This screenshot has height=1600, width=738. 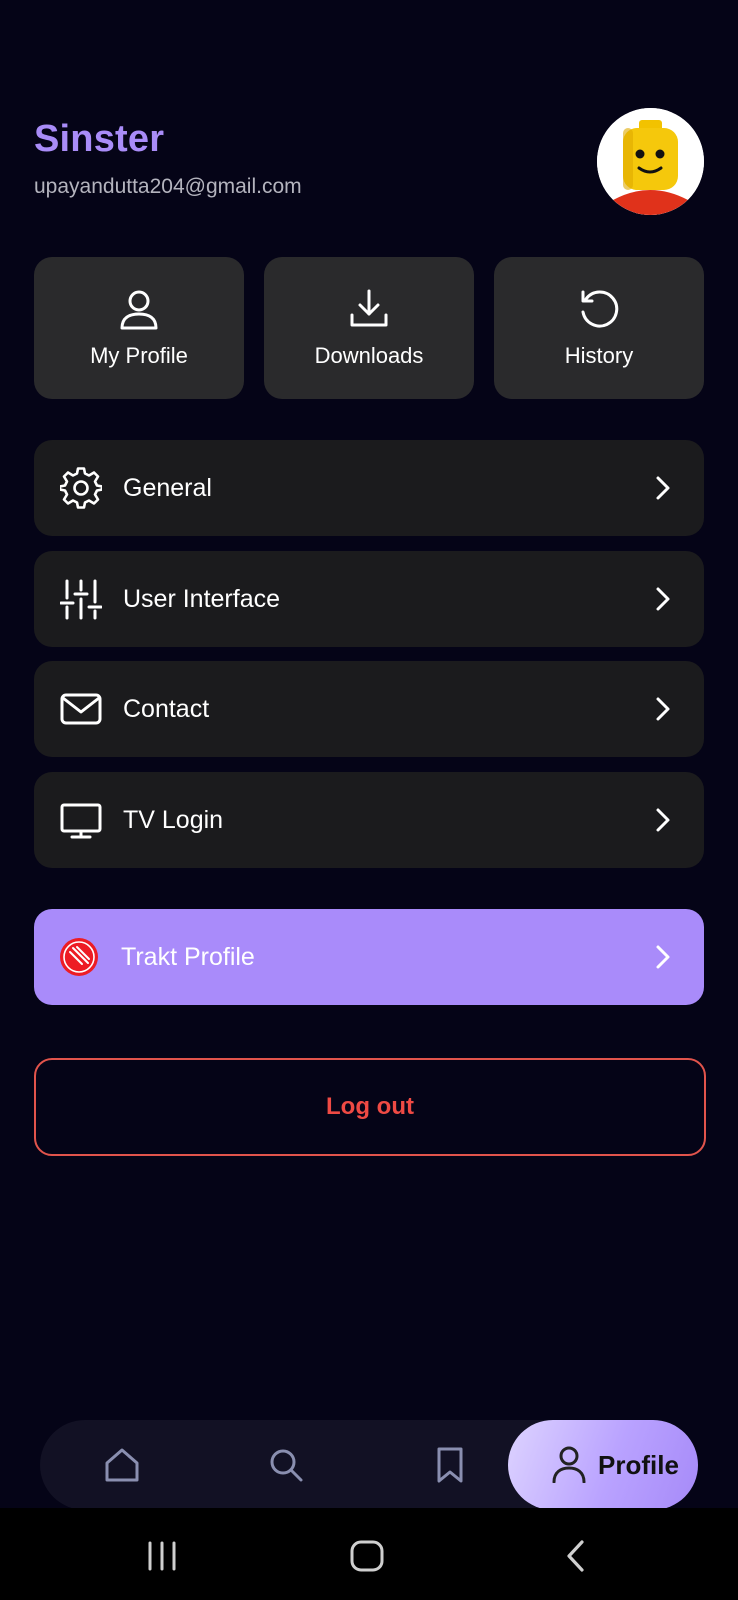 What do you see at coordinates (638, 1465) in the screenshot?
I see `nav-profile-label: Profile` at bounding box center [638, 1465].